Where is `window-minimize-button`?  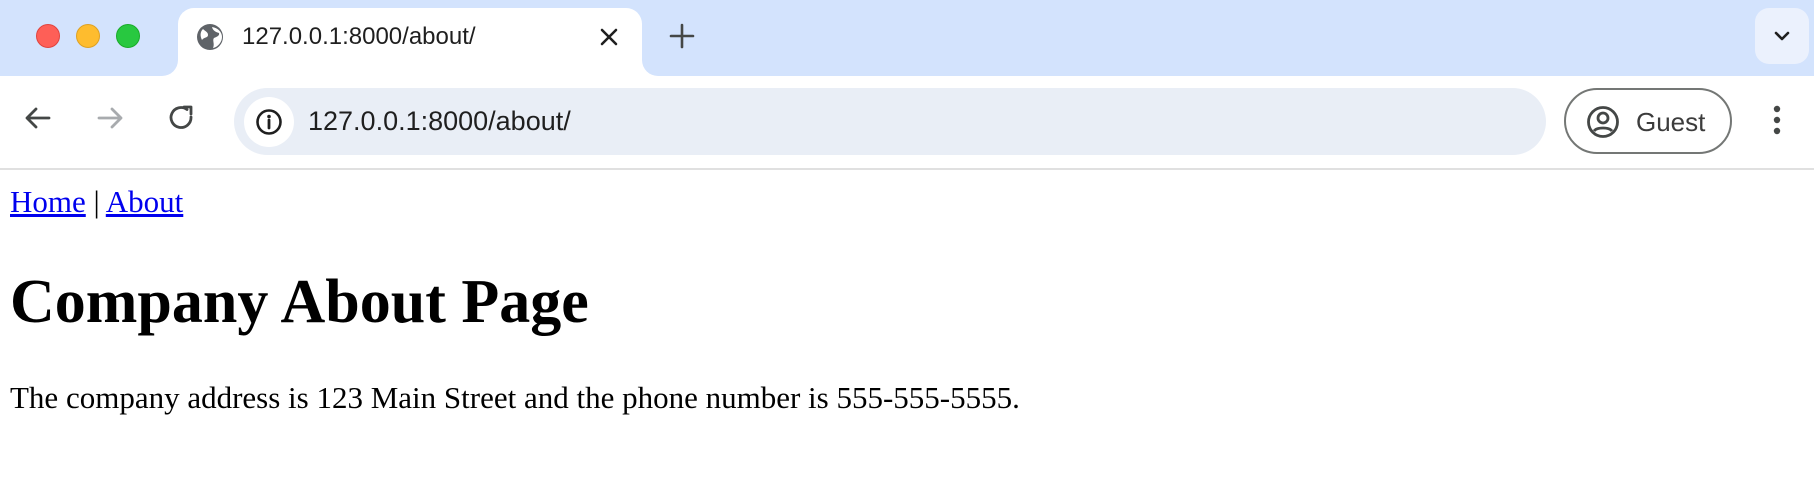 window-minimize-button is located at coordinates (88, 36).